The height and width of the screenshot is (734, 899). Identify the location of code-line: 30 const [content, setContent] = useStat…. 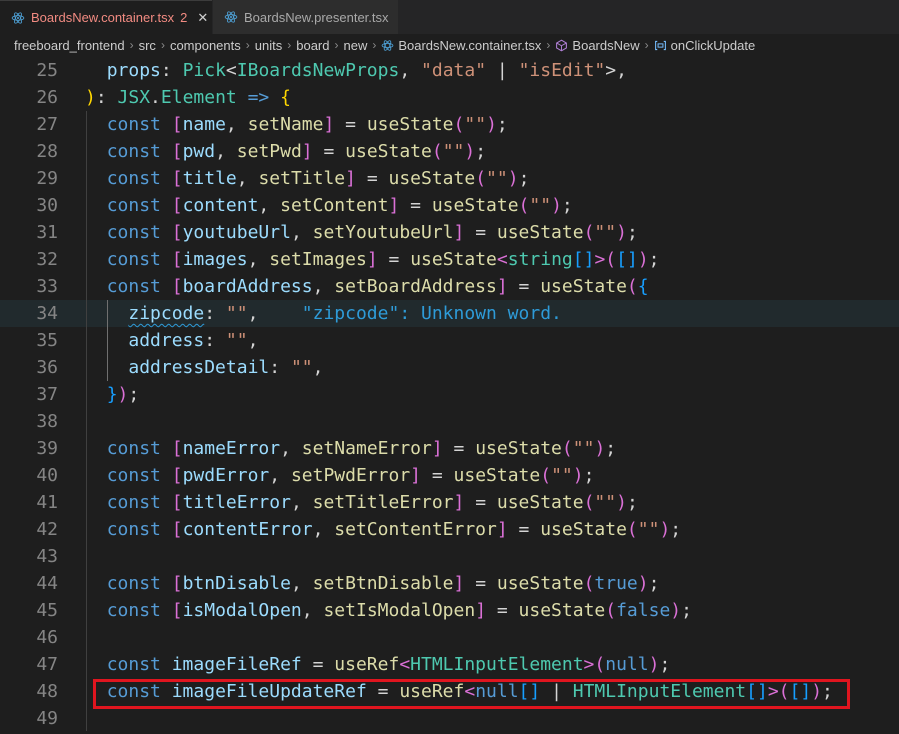
(449, 205).